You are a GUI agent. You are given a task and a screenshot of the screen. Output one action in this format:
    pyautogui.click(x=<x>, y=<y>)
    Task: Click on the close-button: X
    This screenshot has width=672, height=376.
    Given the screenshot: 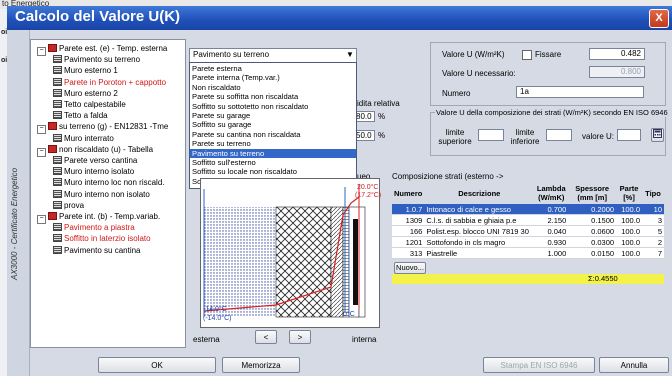 What is the action you would take?
    pyautogui.click(x=659, y=18)
    